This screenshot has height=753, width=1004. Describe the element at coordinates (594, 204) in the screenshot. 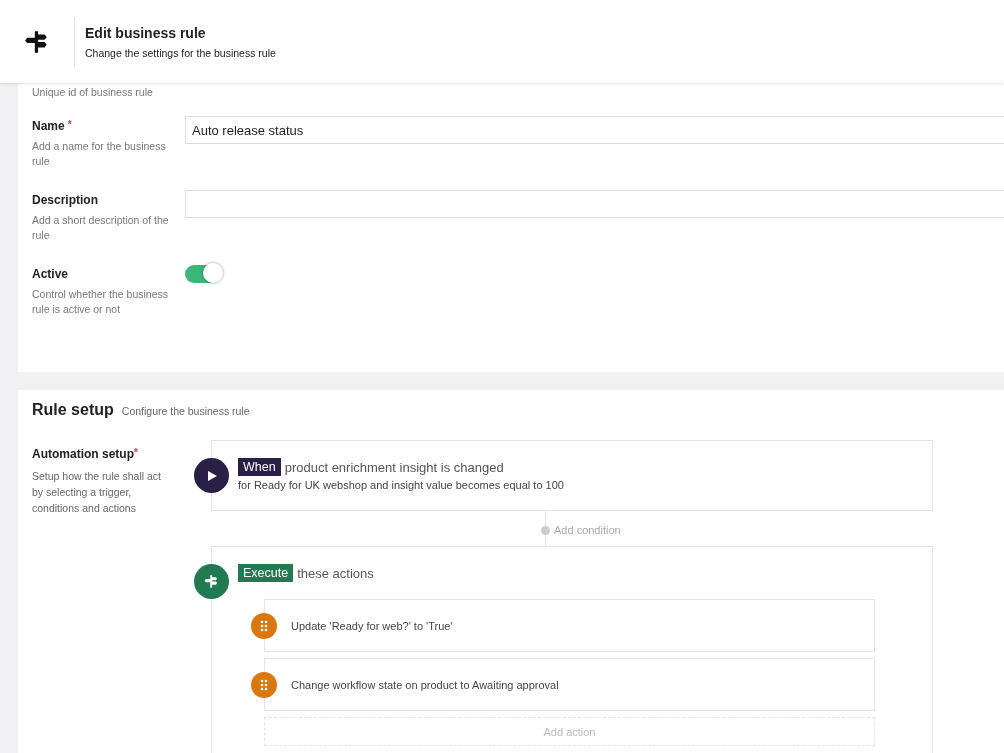

I see `text-field` at that location.